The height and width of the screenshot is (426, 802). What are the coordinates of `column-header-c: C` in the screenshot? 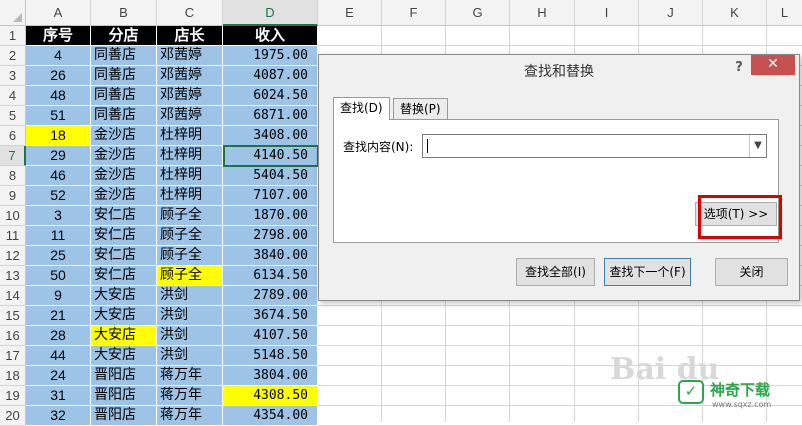 It's located at (190, 13).